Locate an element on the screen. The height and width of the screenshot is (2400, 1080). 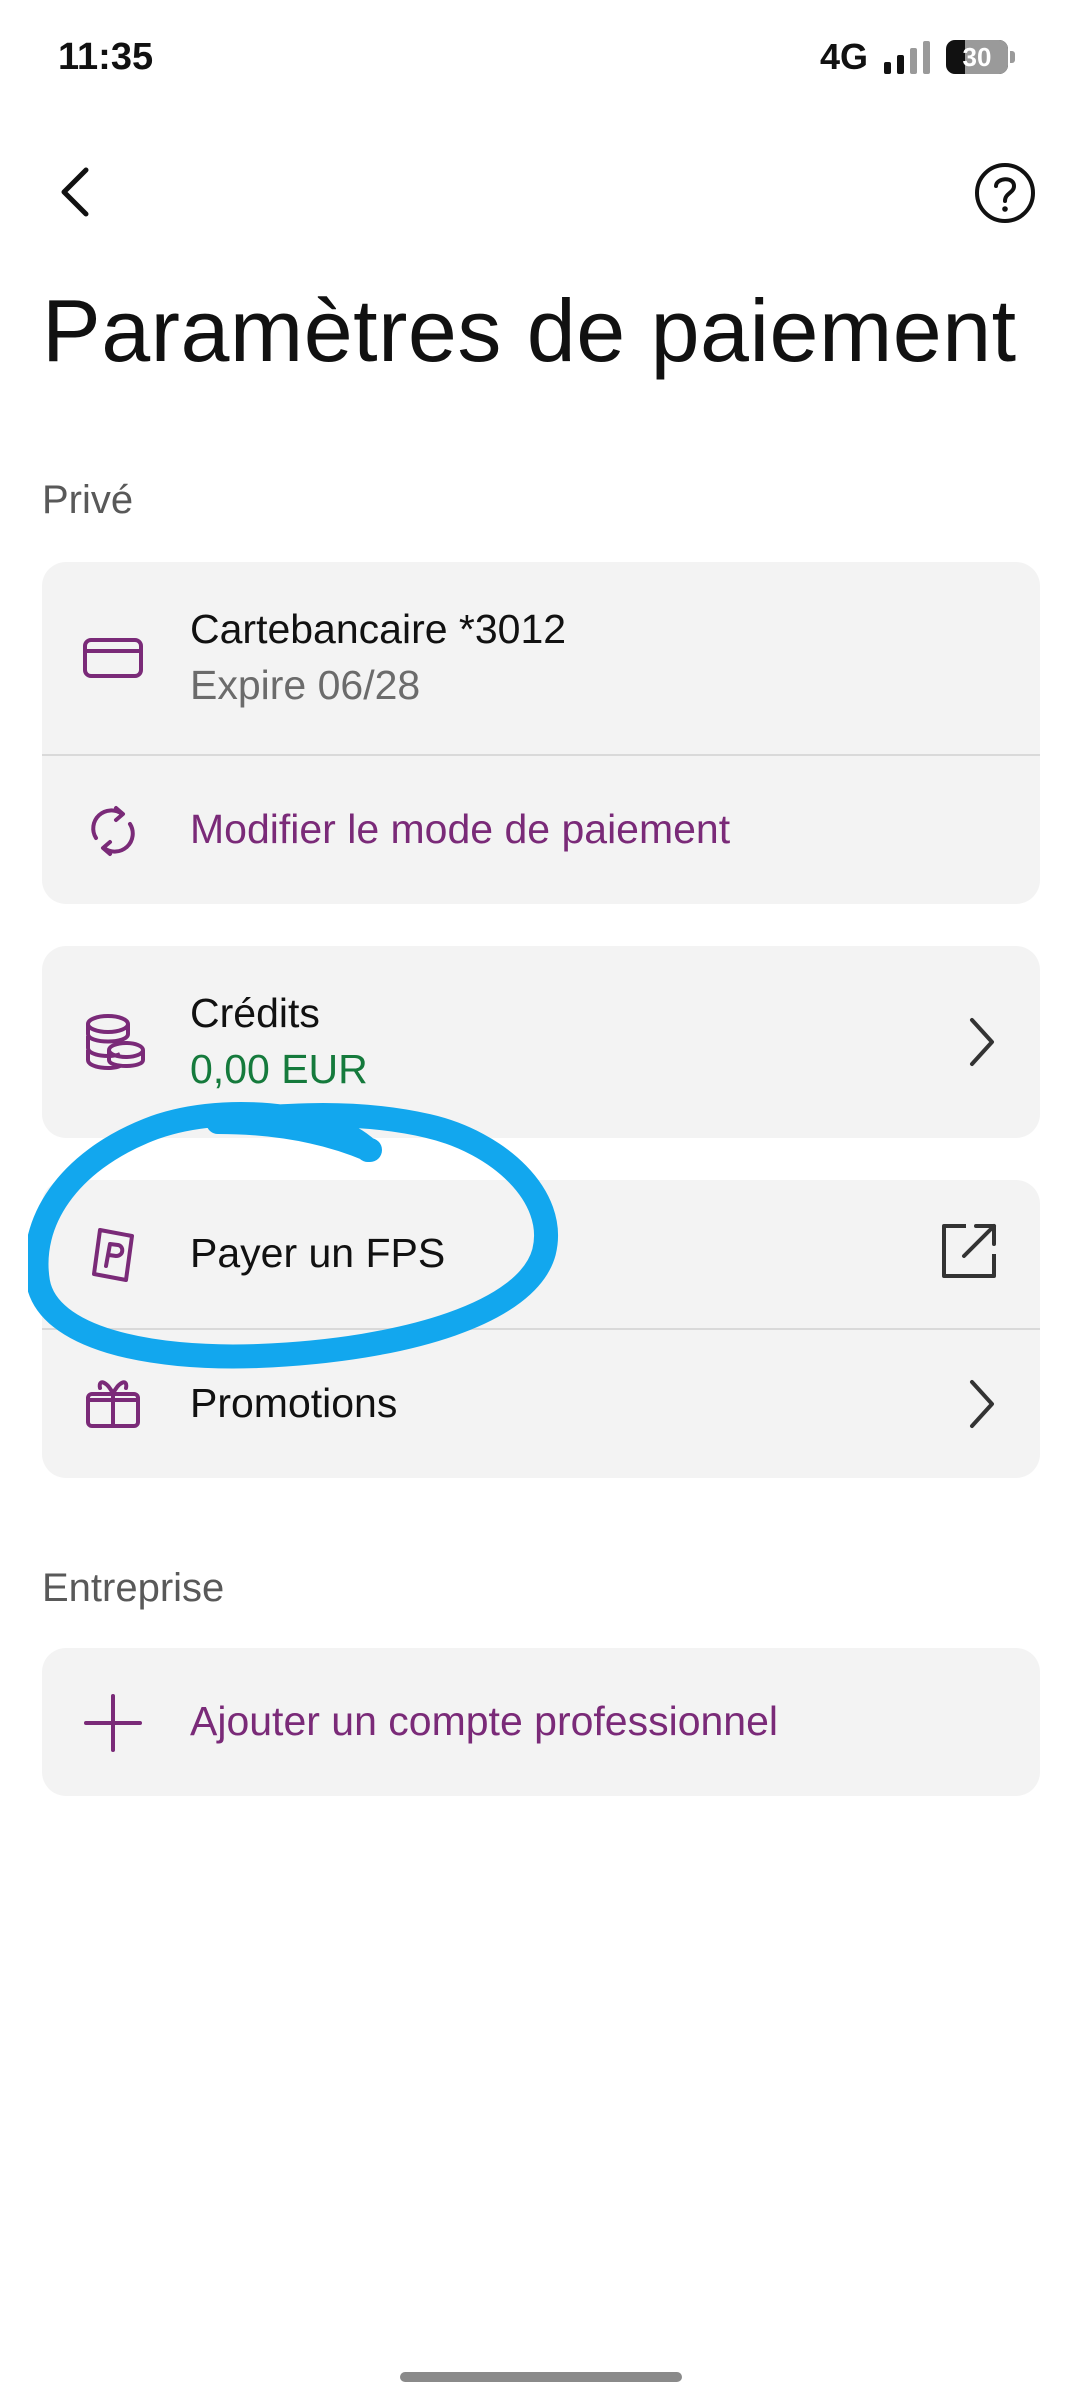
home-indicator is located at coordinates (541, 2377).